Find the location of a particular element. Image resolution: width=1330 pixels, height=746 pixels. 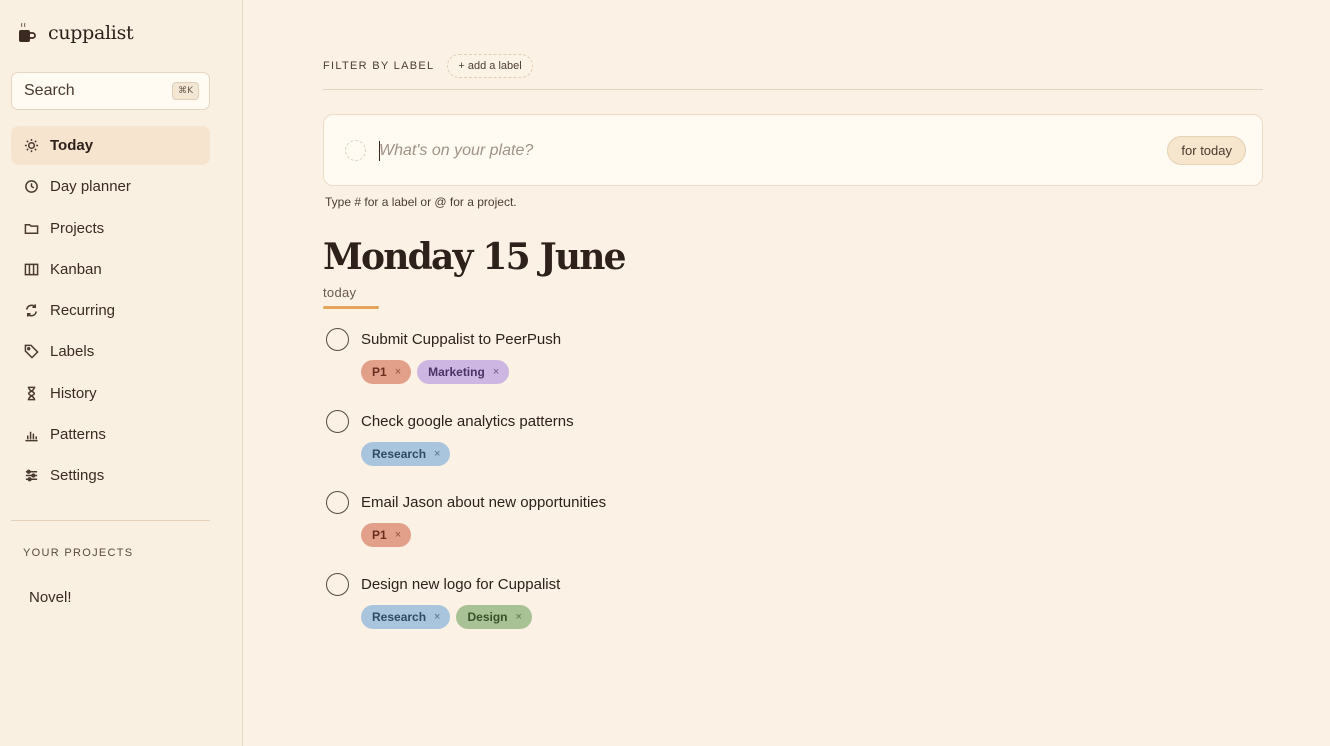

tag-icon is located at coordinates (31, 352).